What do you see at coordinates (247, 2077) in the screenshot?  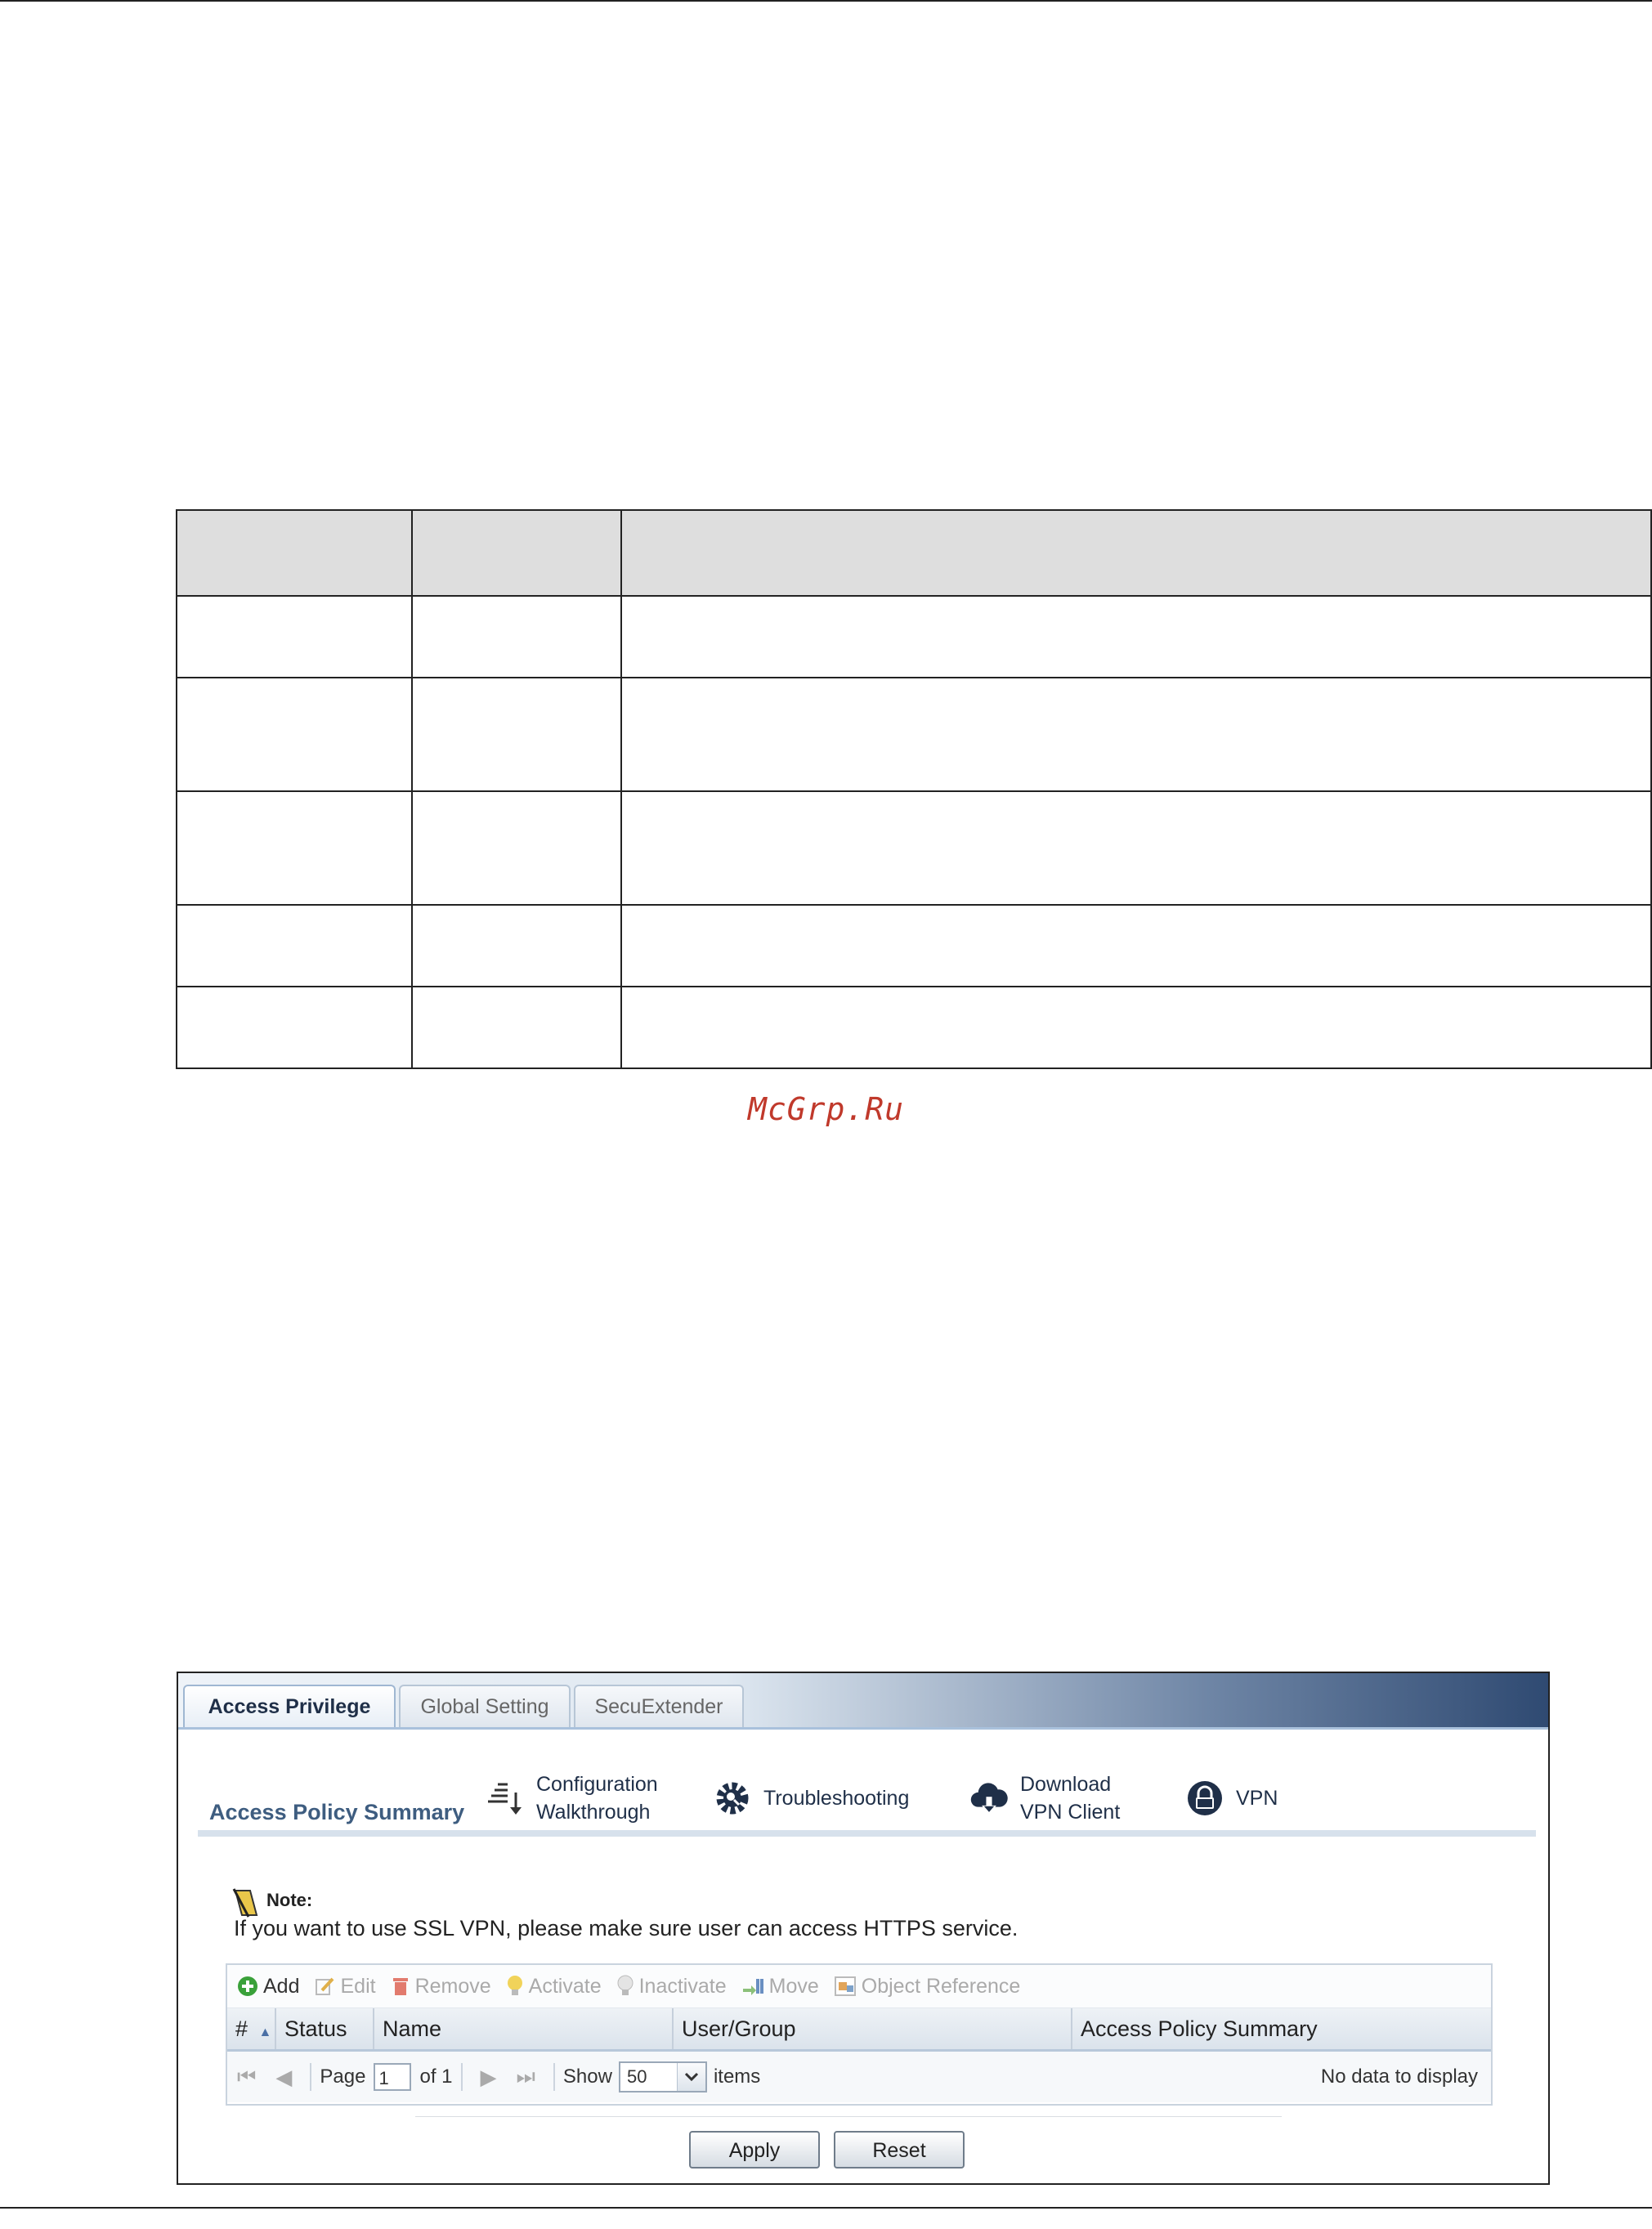 I see `first-page-icon: ⏮` at bounding box center [247, 2077].